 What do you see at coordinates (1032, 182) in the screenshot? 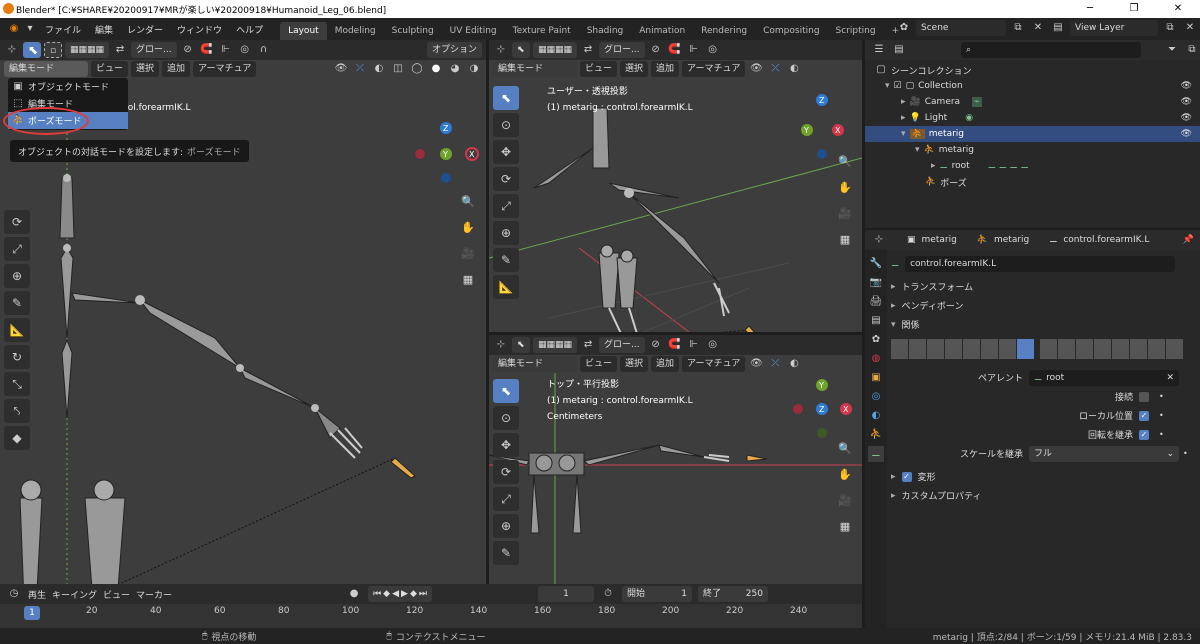
I see `outliner-pose: ⛹ ポーズ` at bounding box center [1032, 182].